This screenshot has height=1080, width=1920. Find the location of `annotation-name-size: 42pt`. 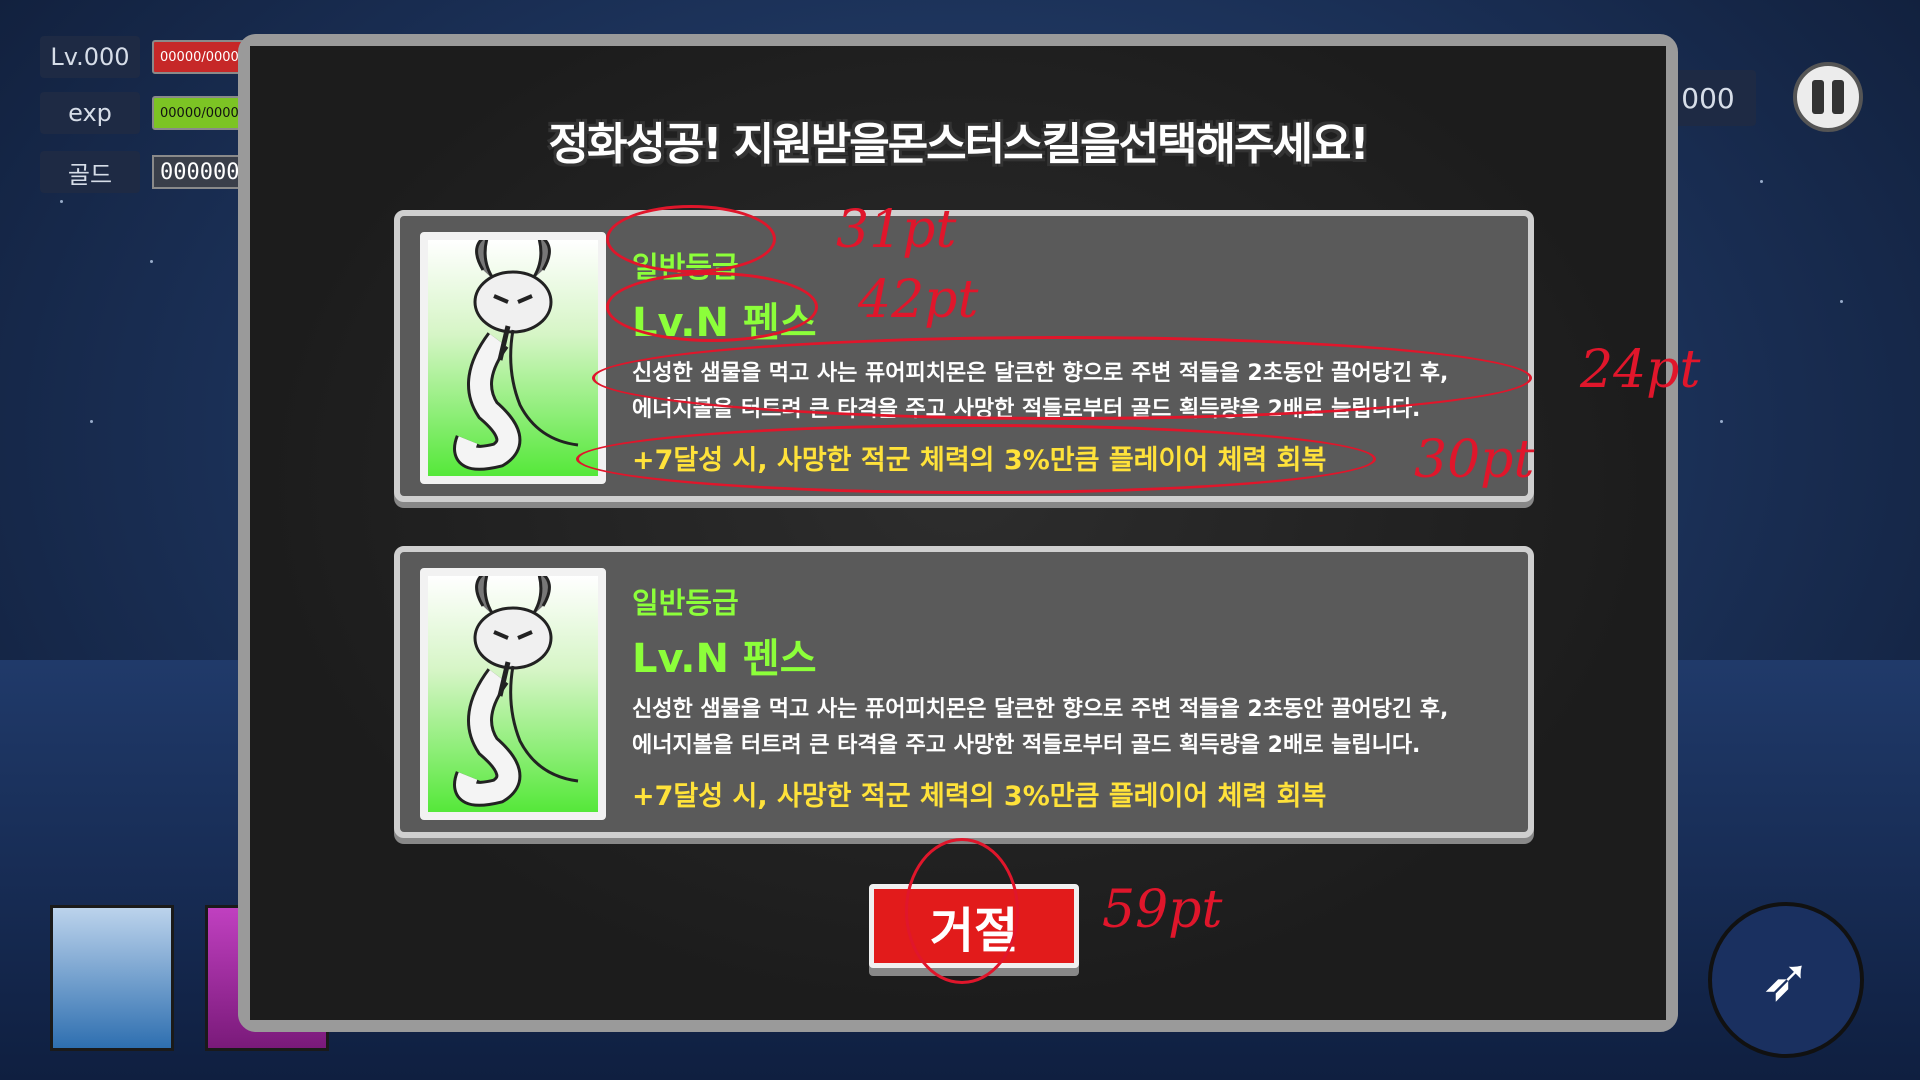

annotation-name-size: 42pt is located at coordinates (918, 300).